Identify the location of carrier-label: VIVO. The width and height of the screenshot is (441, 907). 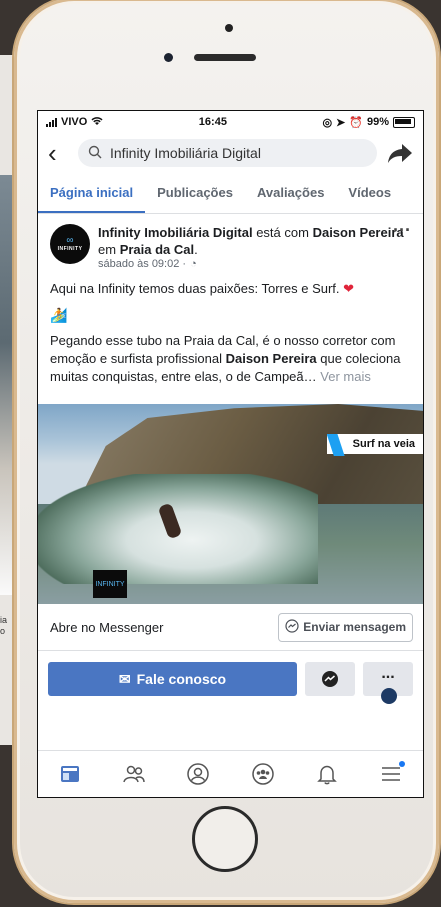
(74, 122).